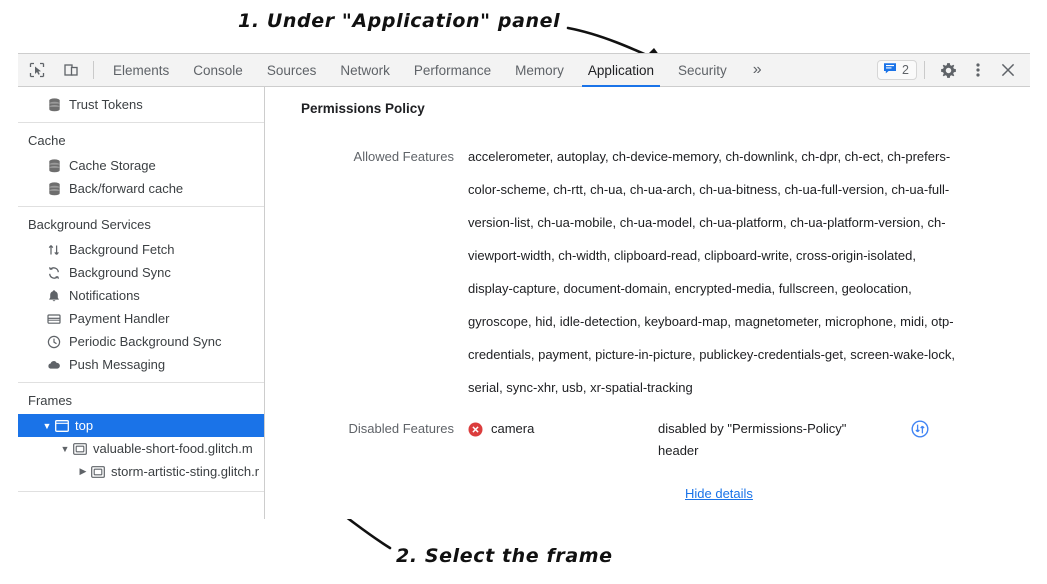 This screenshot has height=584, width=1047. I want to click on disabled-feature-name: camera, so click(563, 429).